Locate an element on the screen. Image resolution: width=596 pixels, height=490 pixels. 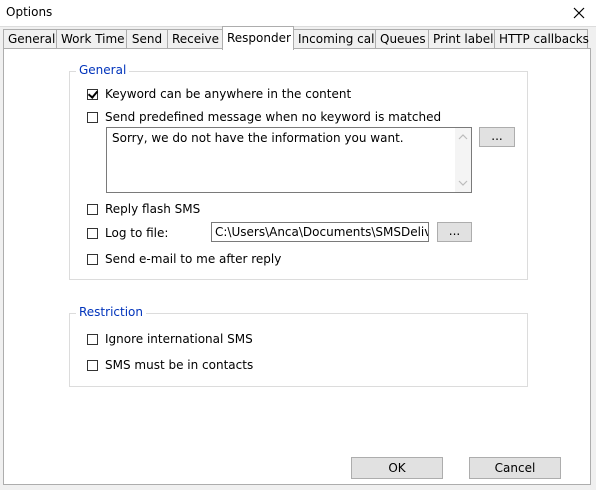
tab-responder: Responder is located at coordinates (258, 38).